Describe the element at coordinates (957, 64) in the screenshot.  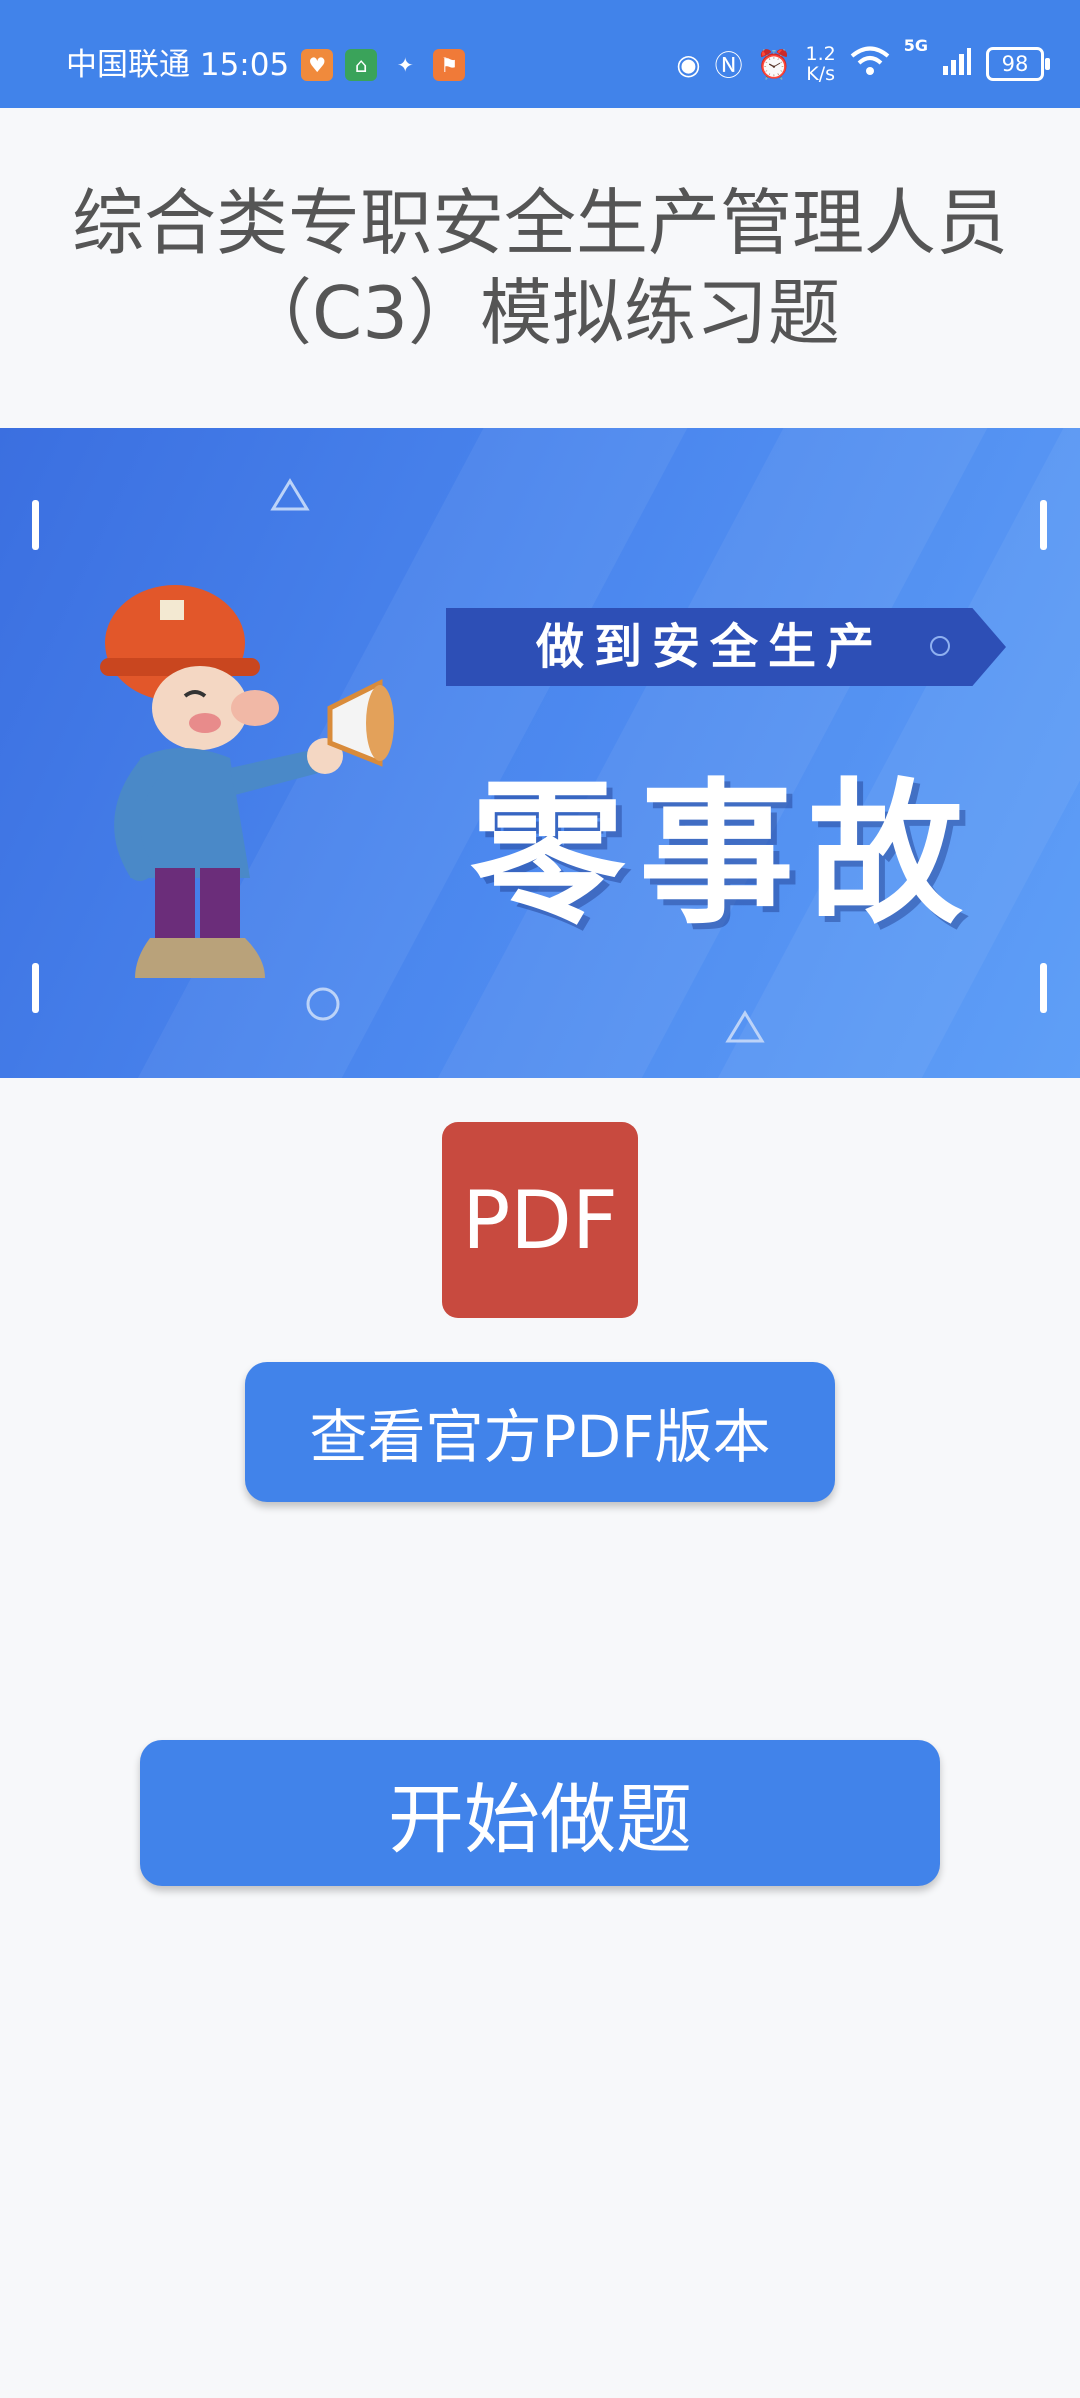
I see `signal-icon` at that location.